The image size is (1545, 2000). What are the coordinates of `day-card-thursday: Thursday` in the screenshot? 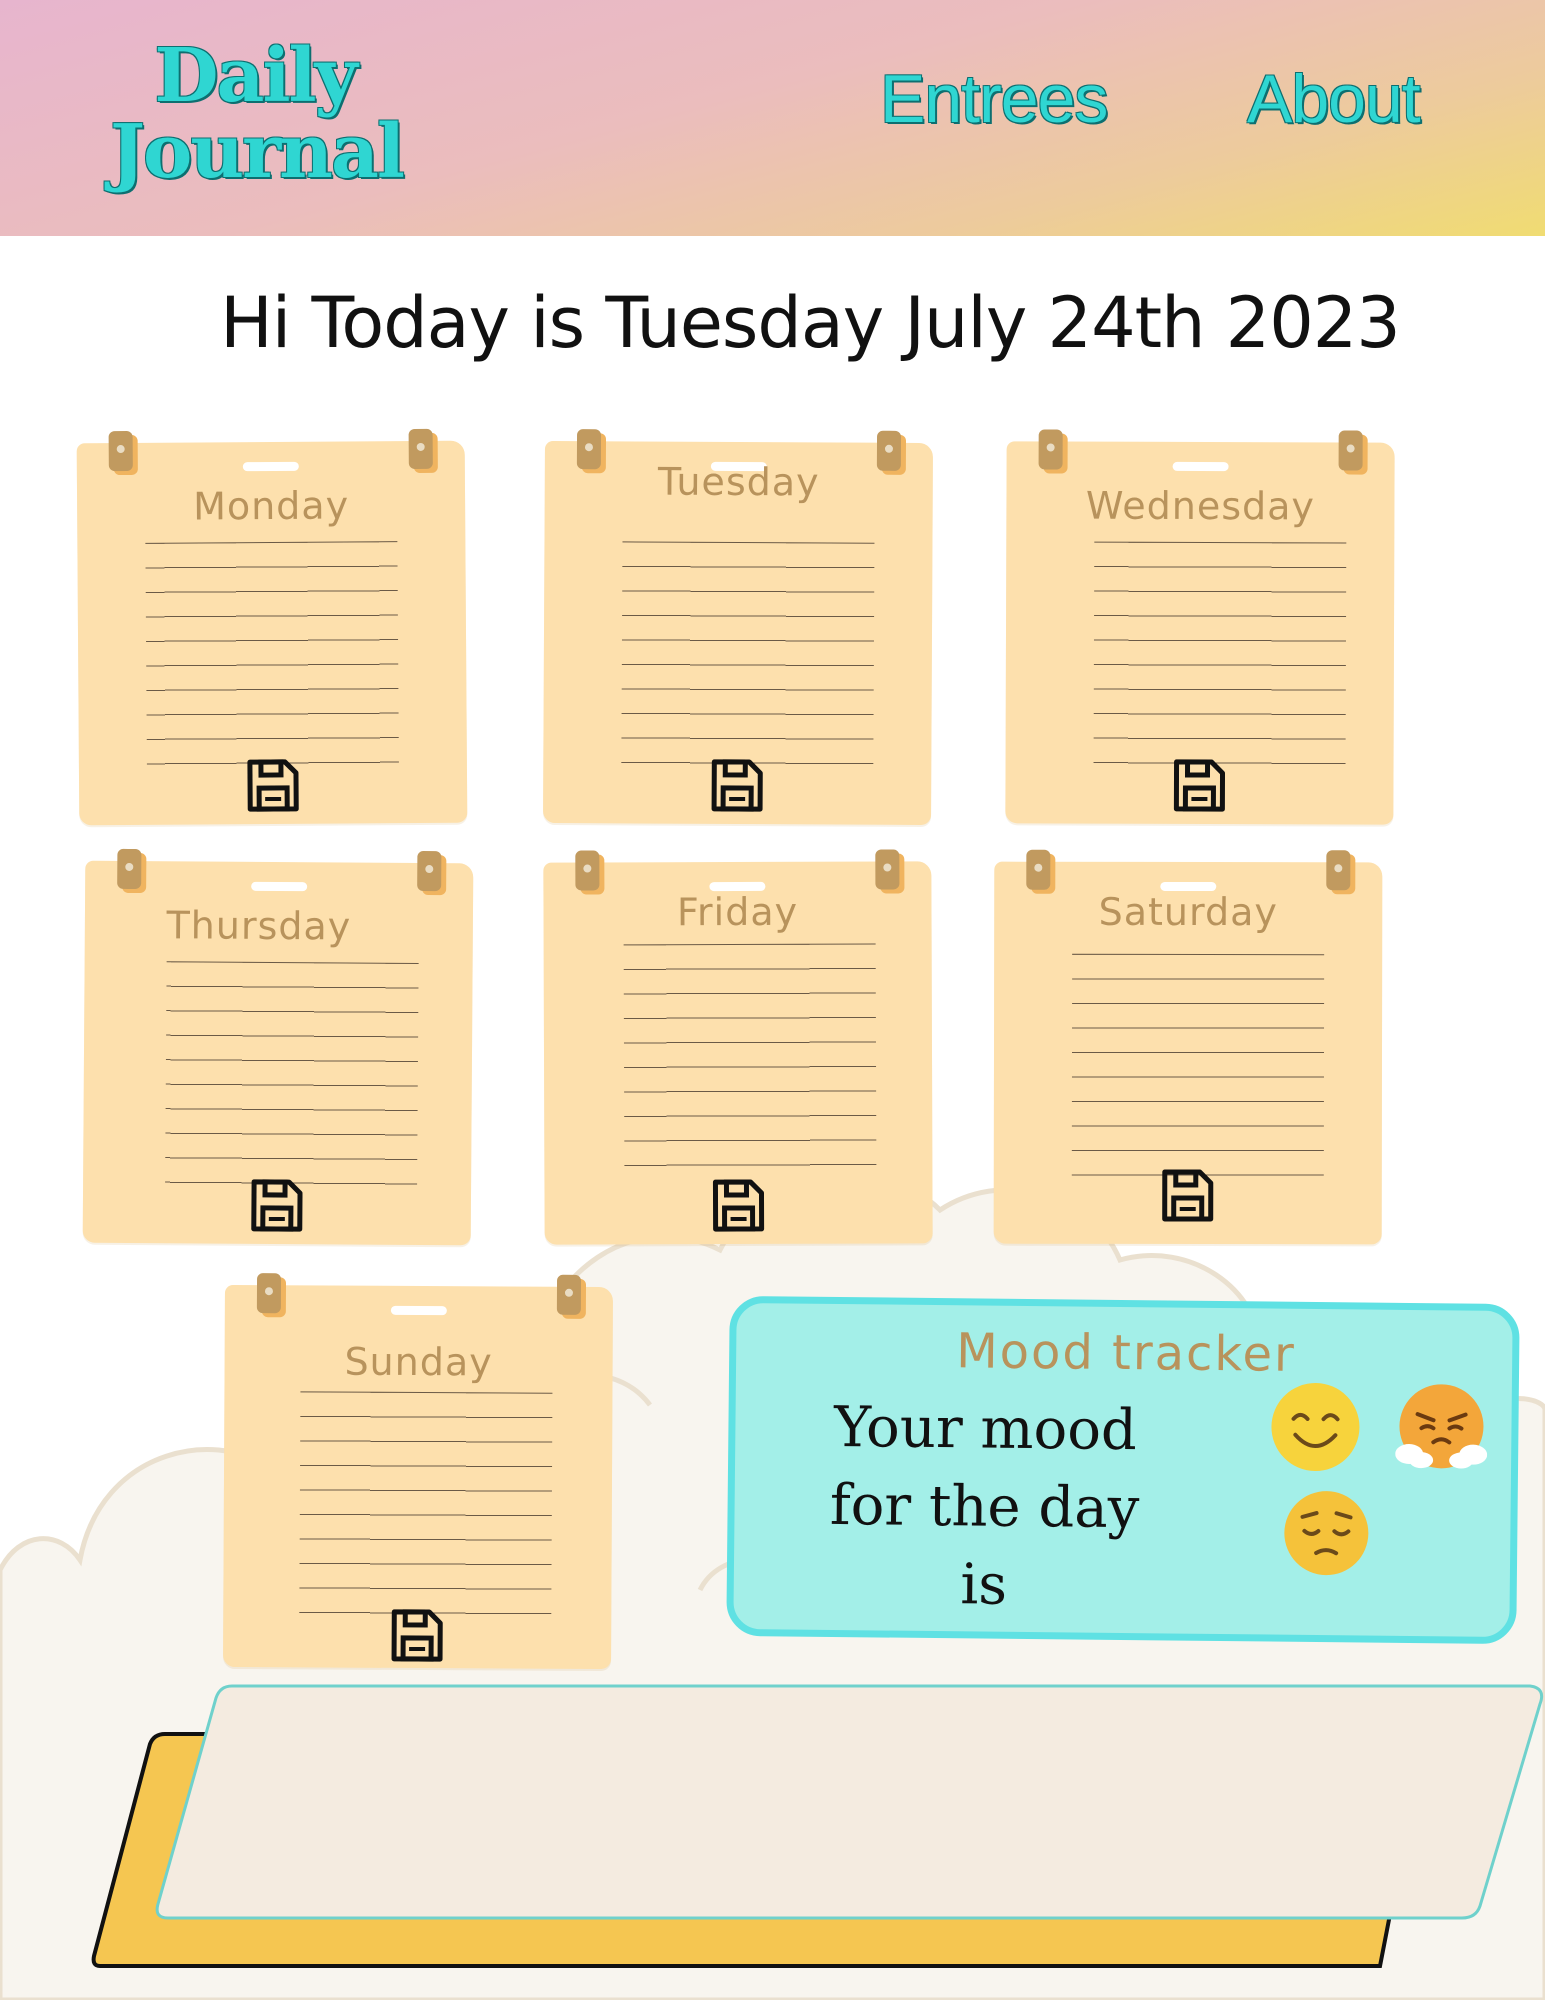 It's located at (278, 1047).